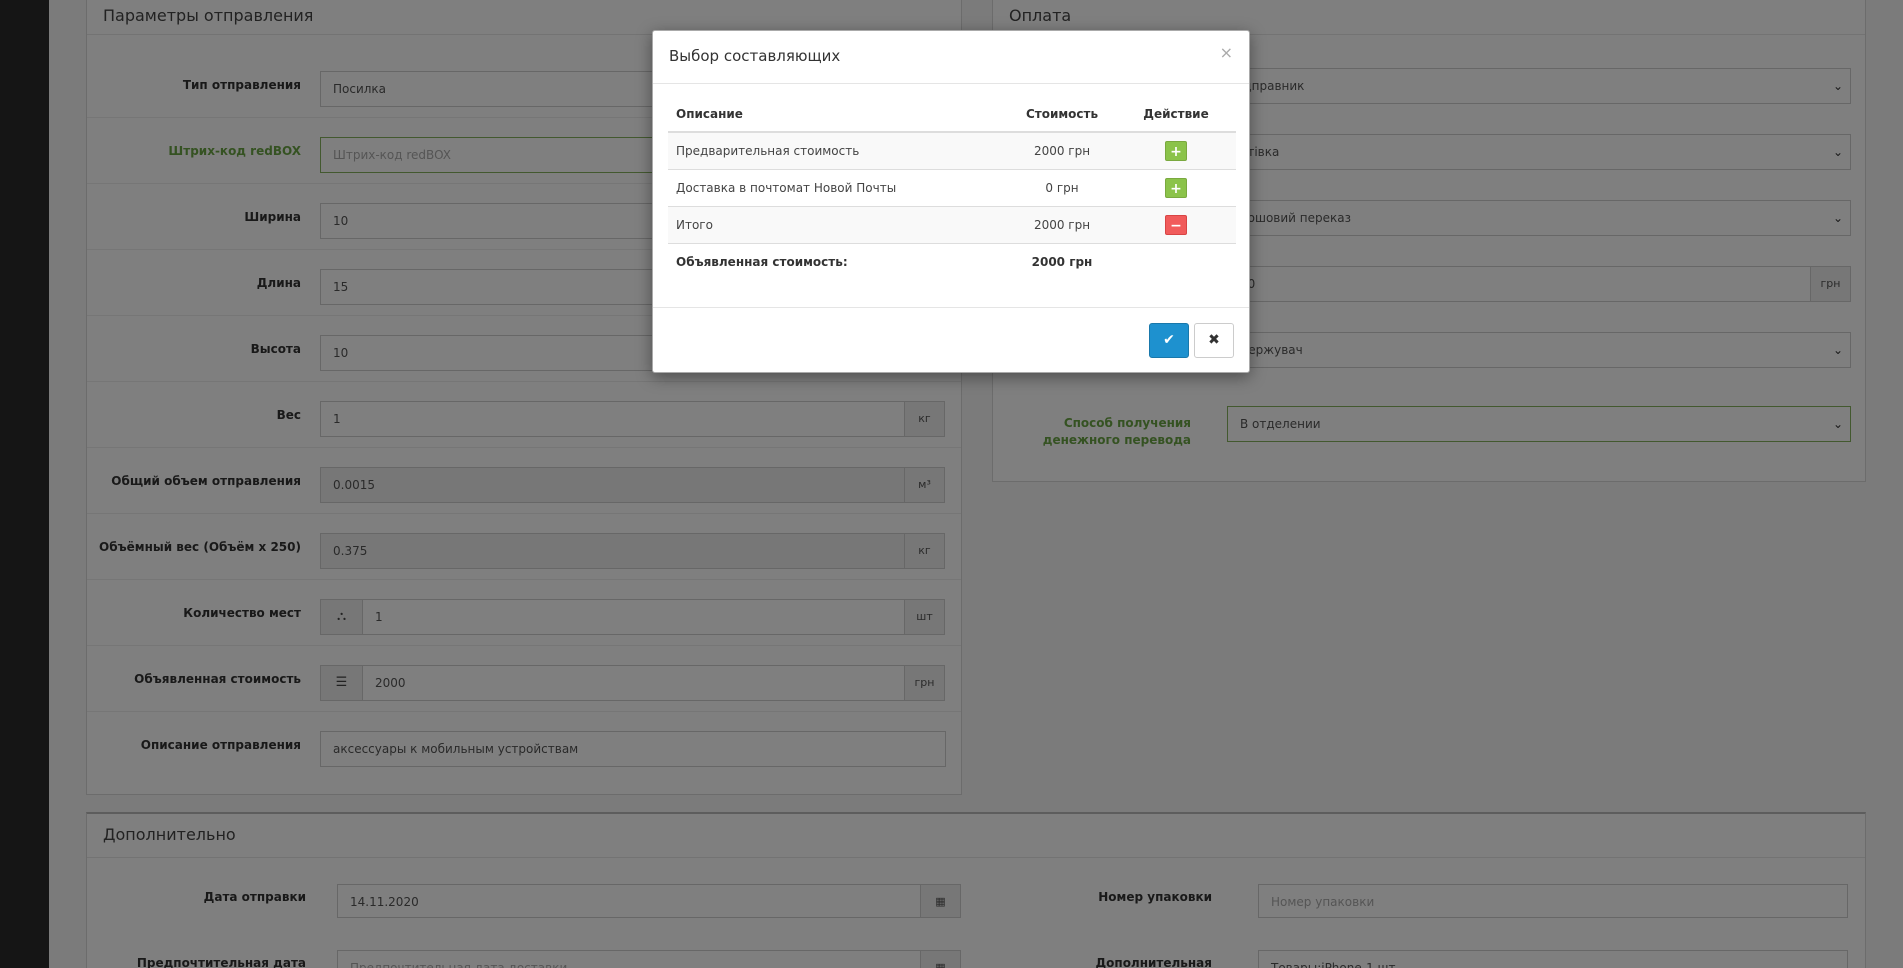 This screenshot has height=968, width=1903. Describe the element at coordinates (1226, 52) in the screenshot. I see `close-icon: ×` at that location.